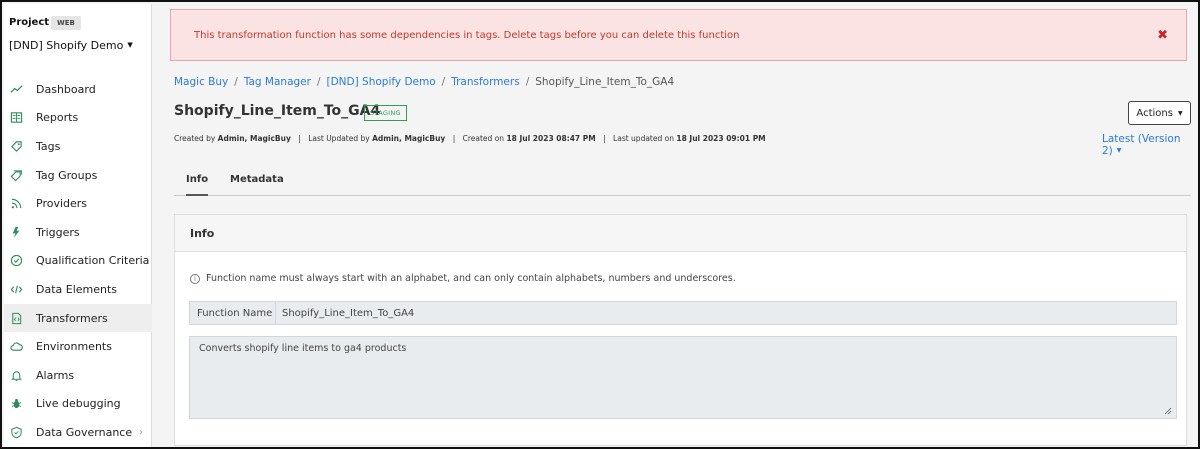 This screenshot has height=449, width=1200. I want to click on sidebar-item-providers: Providers, so click(78, 203).